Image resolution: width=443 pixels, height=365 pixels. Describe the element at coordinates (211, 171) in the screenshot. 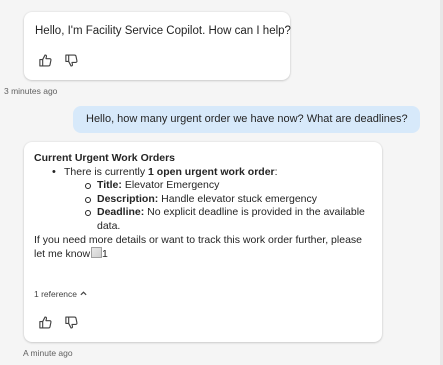

I see `summary-count: 1 open urgent work order` at that location.